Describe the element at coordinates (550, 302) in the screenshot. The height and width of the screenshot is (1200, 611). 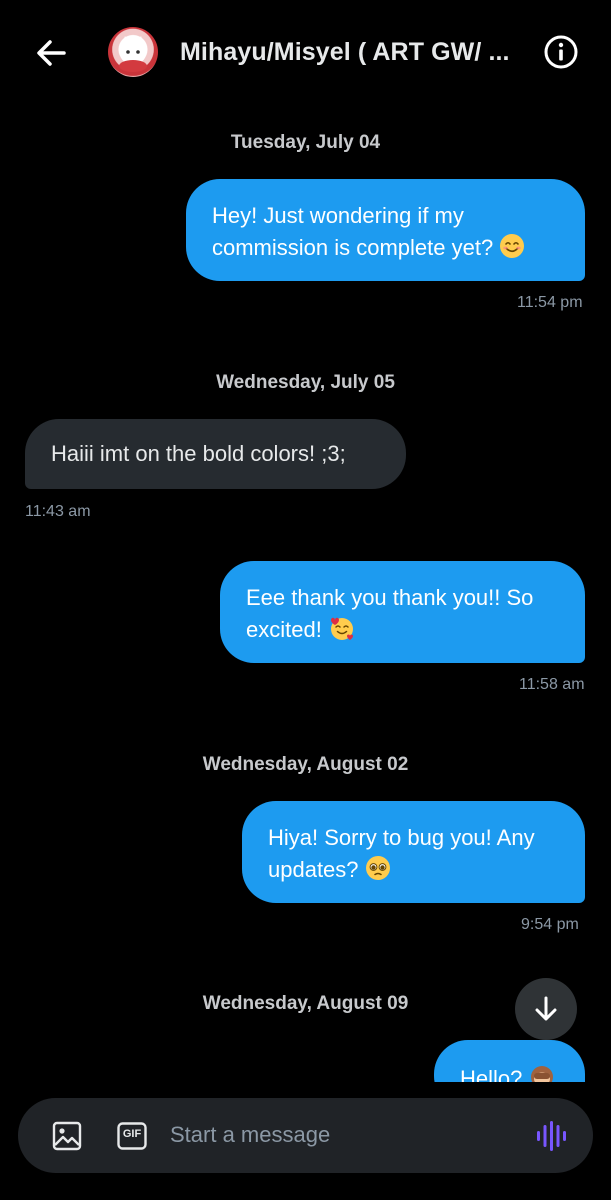
I see `message-timestamp: 11:54 pm` at that location.